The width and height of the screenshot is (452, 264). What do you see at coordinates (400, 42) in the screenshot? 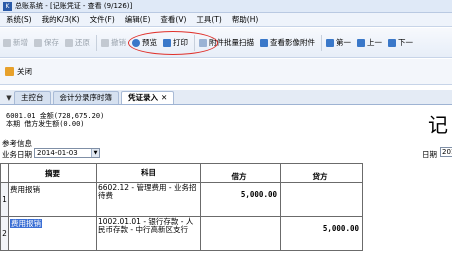
I see `next-button: 下一` at bounding box center [400, 42].